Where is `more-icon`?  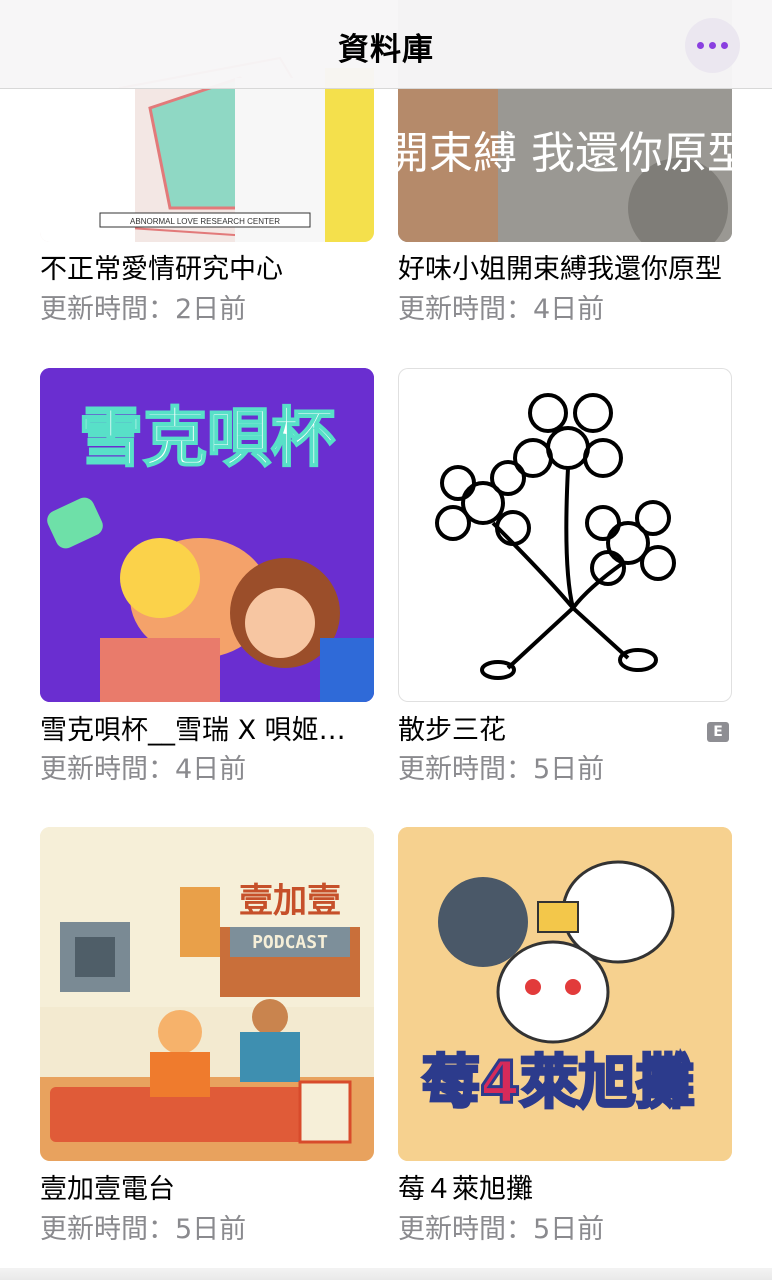
more-icon is located at coordinates (700, 45).